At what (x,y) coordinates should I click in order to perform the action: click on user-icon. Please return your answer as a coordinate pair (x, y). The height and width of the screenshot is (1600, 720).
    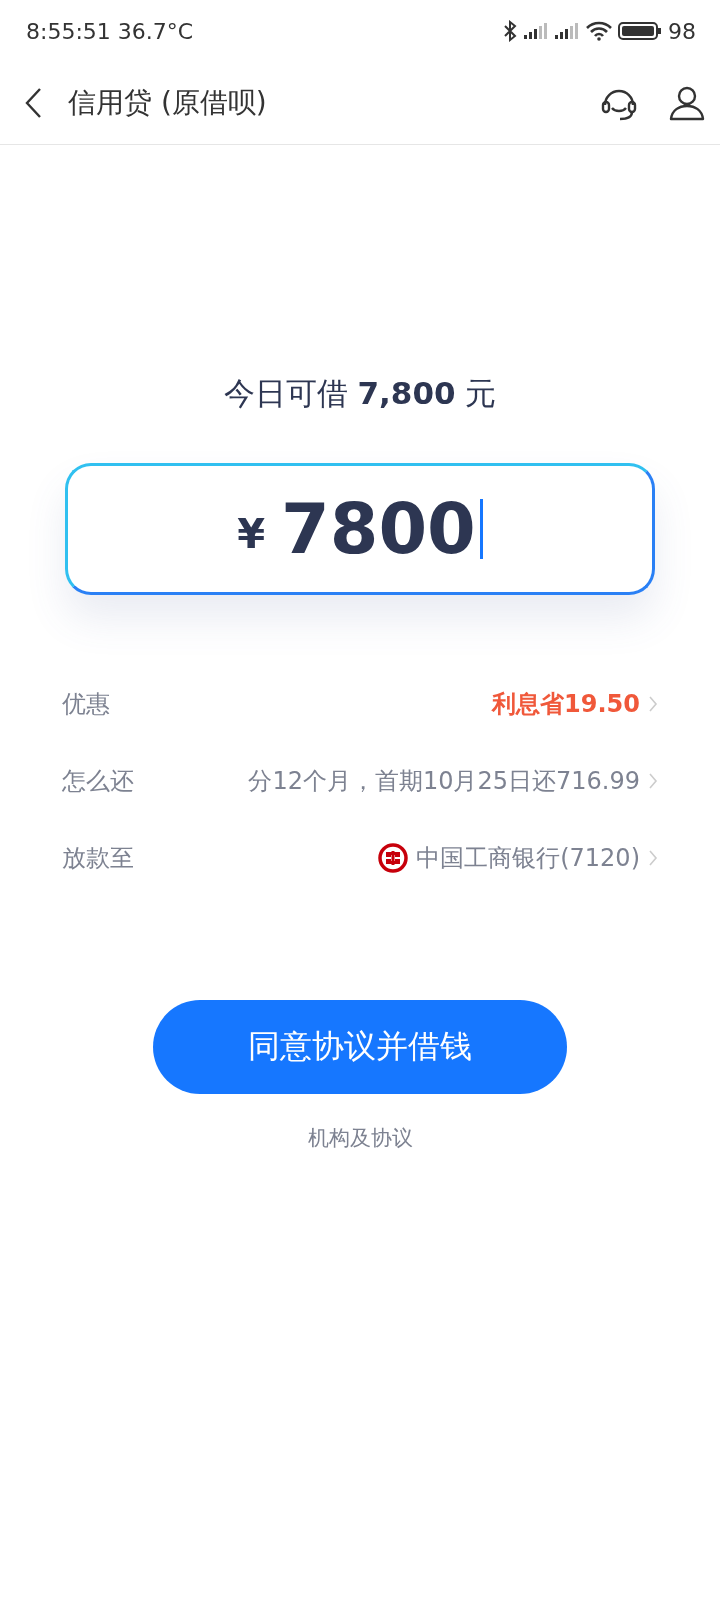
    Looking at the image, I should click on (687, 103).